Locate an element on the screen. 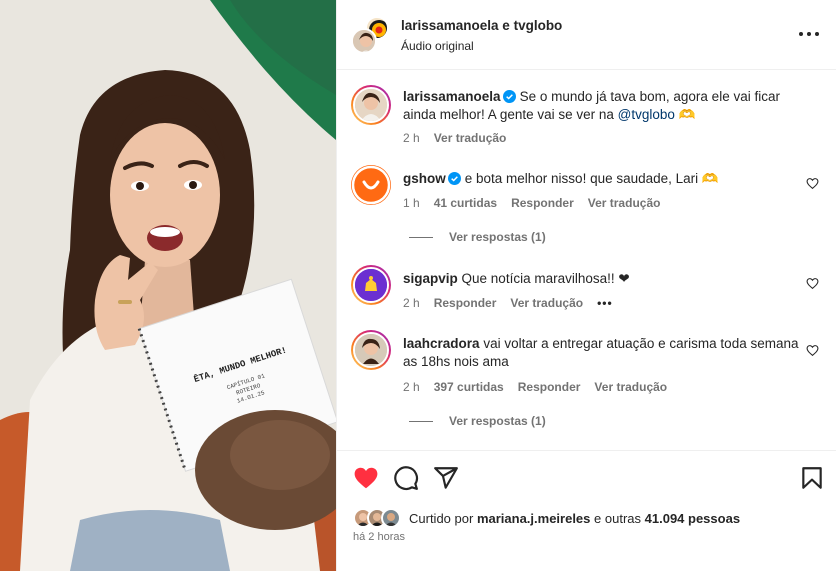 The height and width of the screenshot is (571, 836). larissa-avatar is located at coordinates (371, 105).